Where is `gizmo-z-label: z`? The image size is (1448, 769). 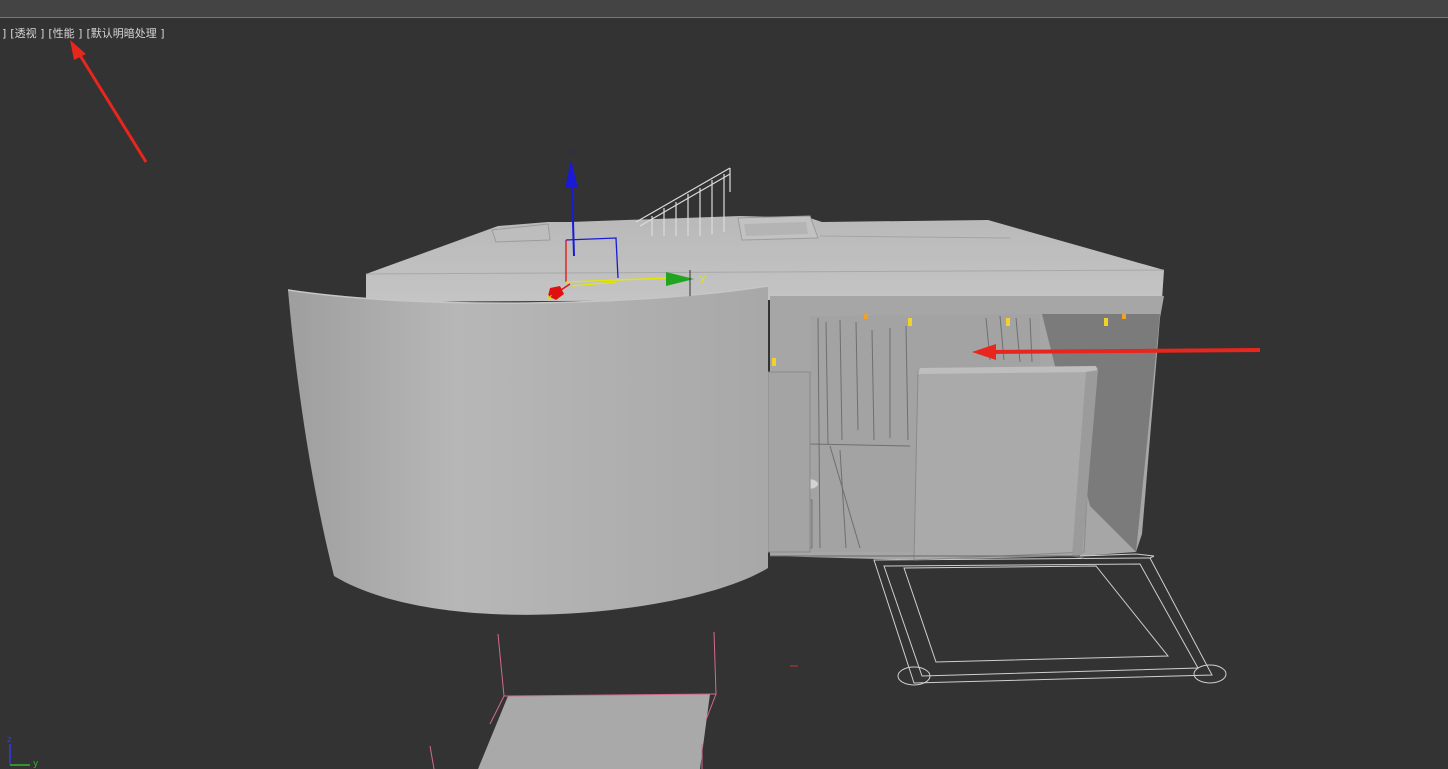
gizmo-z-label: z is located at coordinates (570, 152).